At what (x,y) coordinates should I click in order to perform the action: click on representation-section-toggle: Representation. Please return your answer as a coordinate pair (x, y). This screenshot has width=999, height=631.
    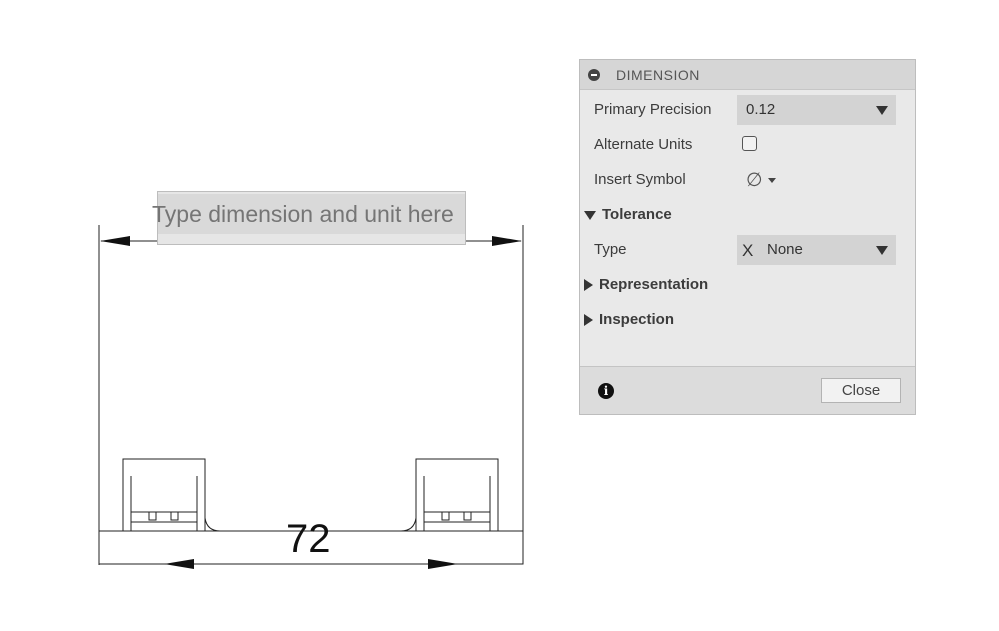
    Looking at the image, I should click on (646, 284).